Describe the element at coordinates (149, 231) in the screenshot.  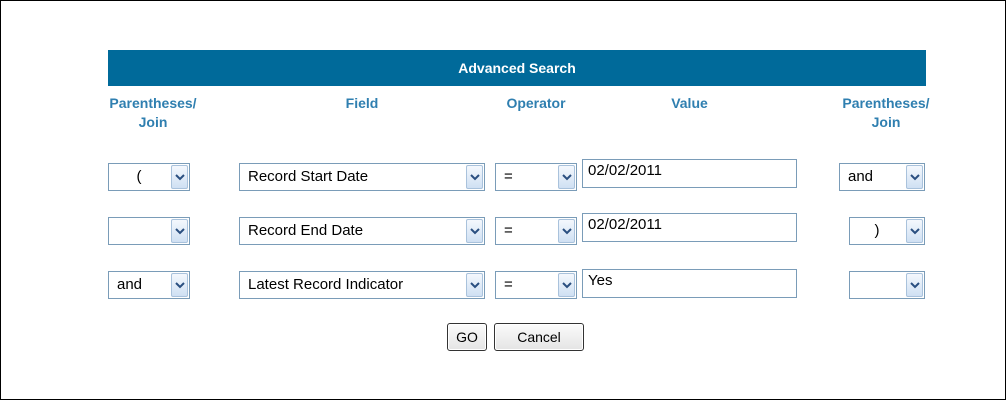
I see `join-left-select-row2` at that location.